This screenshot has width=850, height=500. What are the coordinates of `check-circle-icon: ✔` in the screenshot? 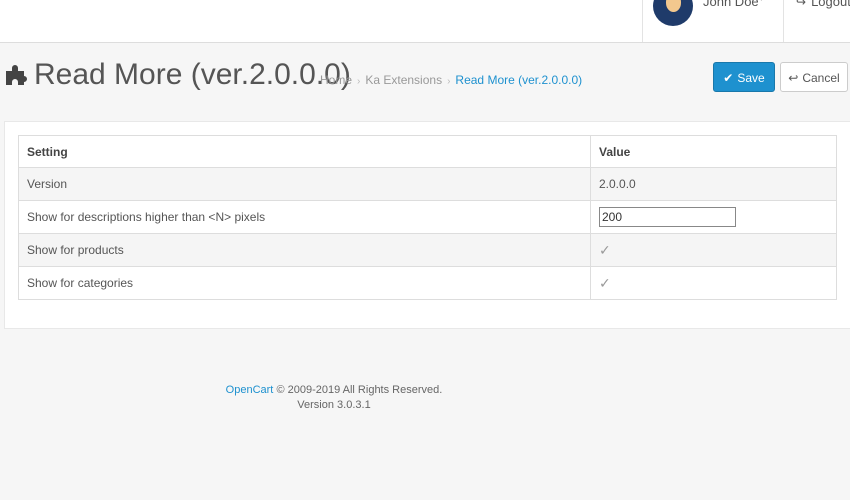 It's located at (728, 78).